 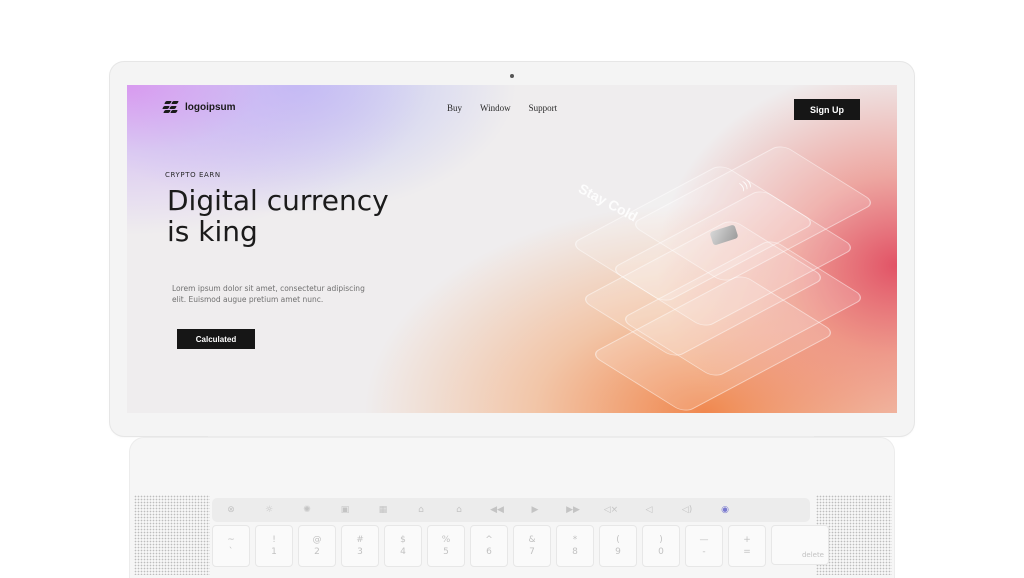 I want to click on mission-control-icon: ▣, so click(x=345, y=510).